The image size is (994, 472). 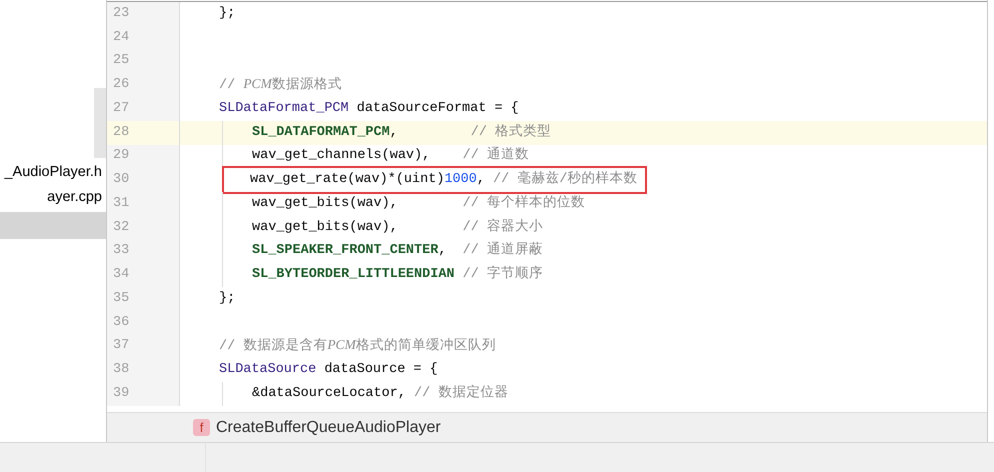 What do you see at coordinates (397, 274) in the screenshot?
I see `code-line: SL_BYTEORDER_LITTLEENDIAN // 字节顺序` at bounding box center [397, 274].